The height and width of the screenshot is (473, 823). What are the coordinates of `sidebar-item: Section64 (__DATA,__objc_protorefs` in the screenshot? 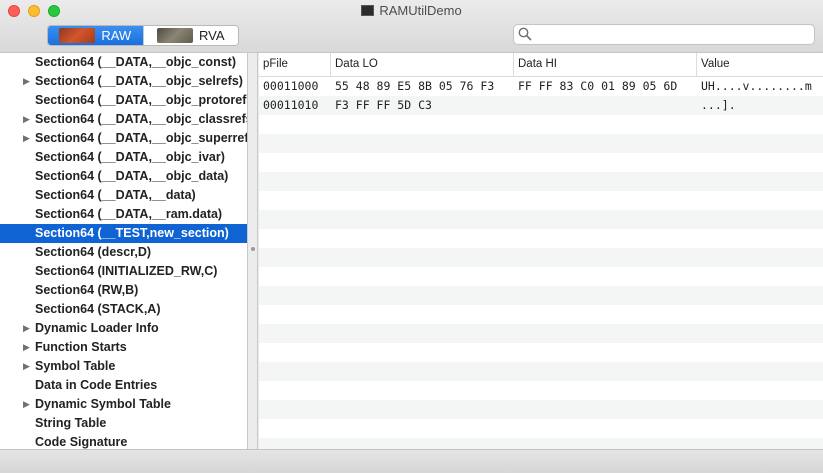 It's located at (123, 100).